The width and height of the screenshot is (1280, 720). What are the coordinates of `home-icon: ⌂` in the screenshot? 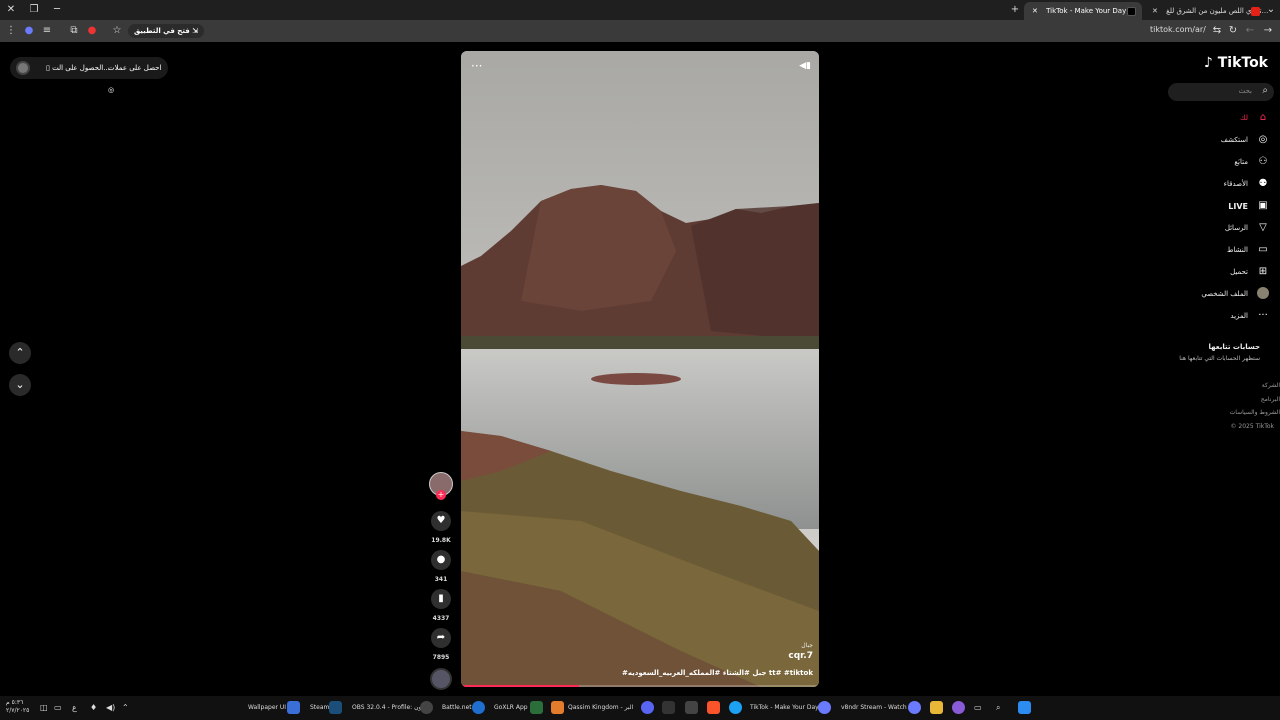 It's located at (1263, 117).